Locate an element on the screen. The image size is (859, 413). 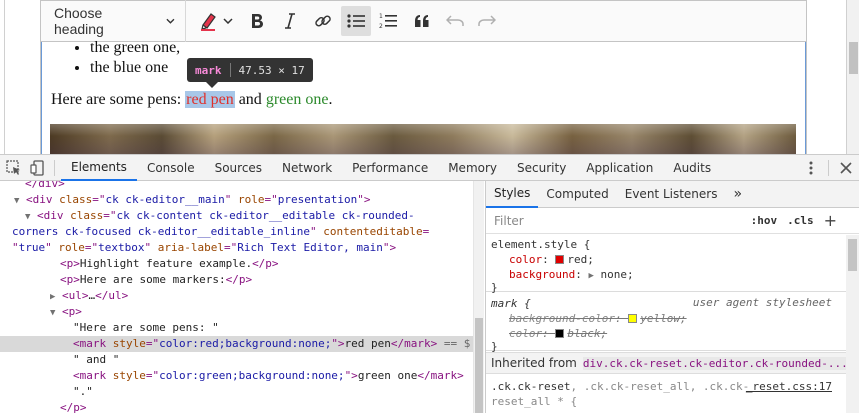
tab-sources: Sources is located at coordinates (238, 168).